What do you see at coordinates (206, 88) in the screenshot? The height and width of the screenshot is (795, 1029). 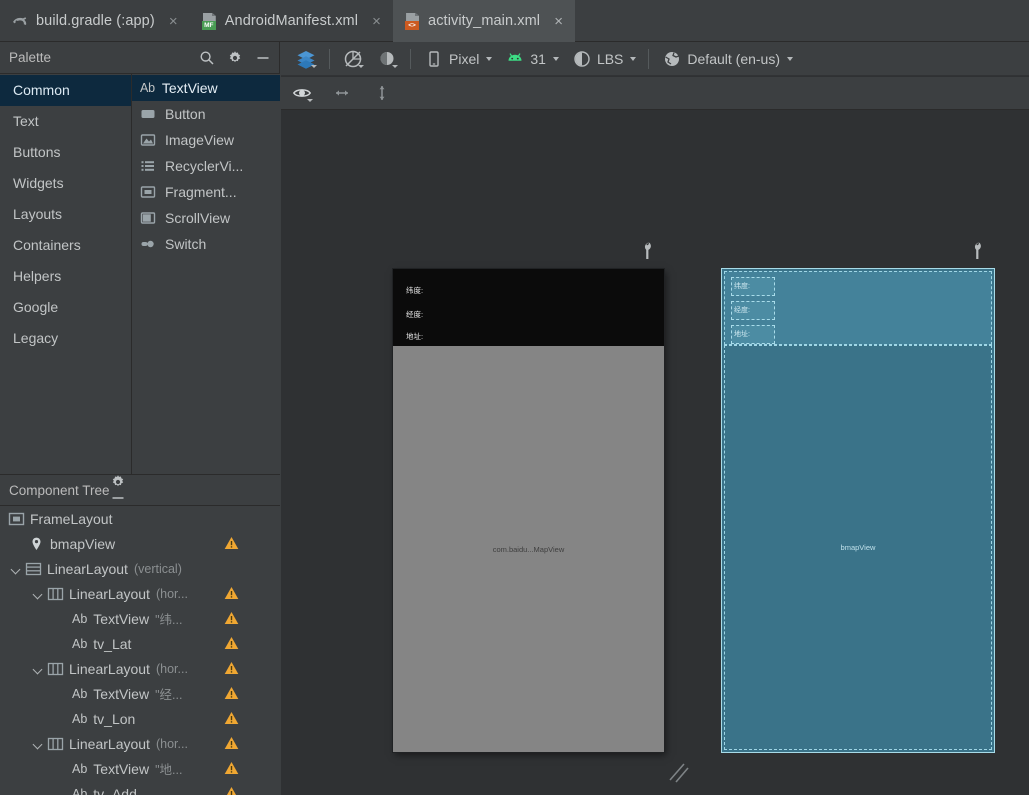 I see `palette-item-textview: Ab TextView` at bounding box center [206, 88].